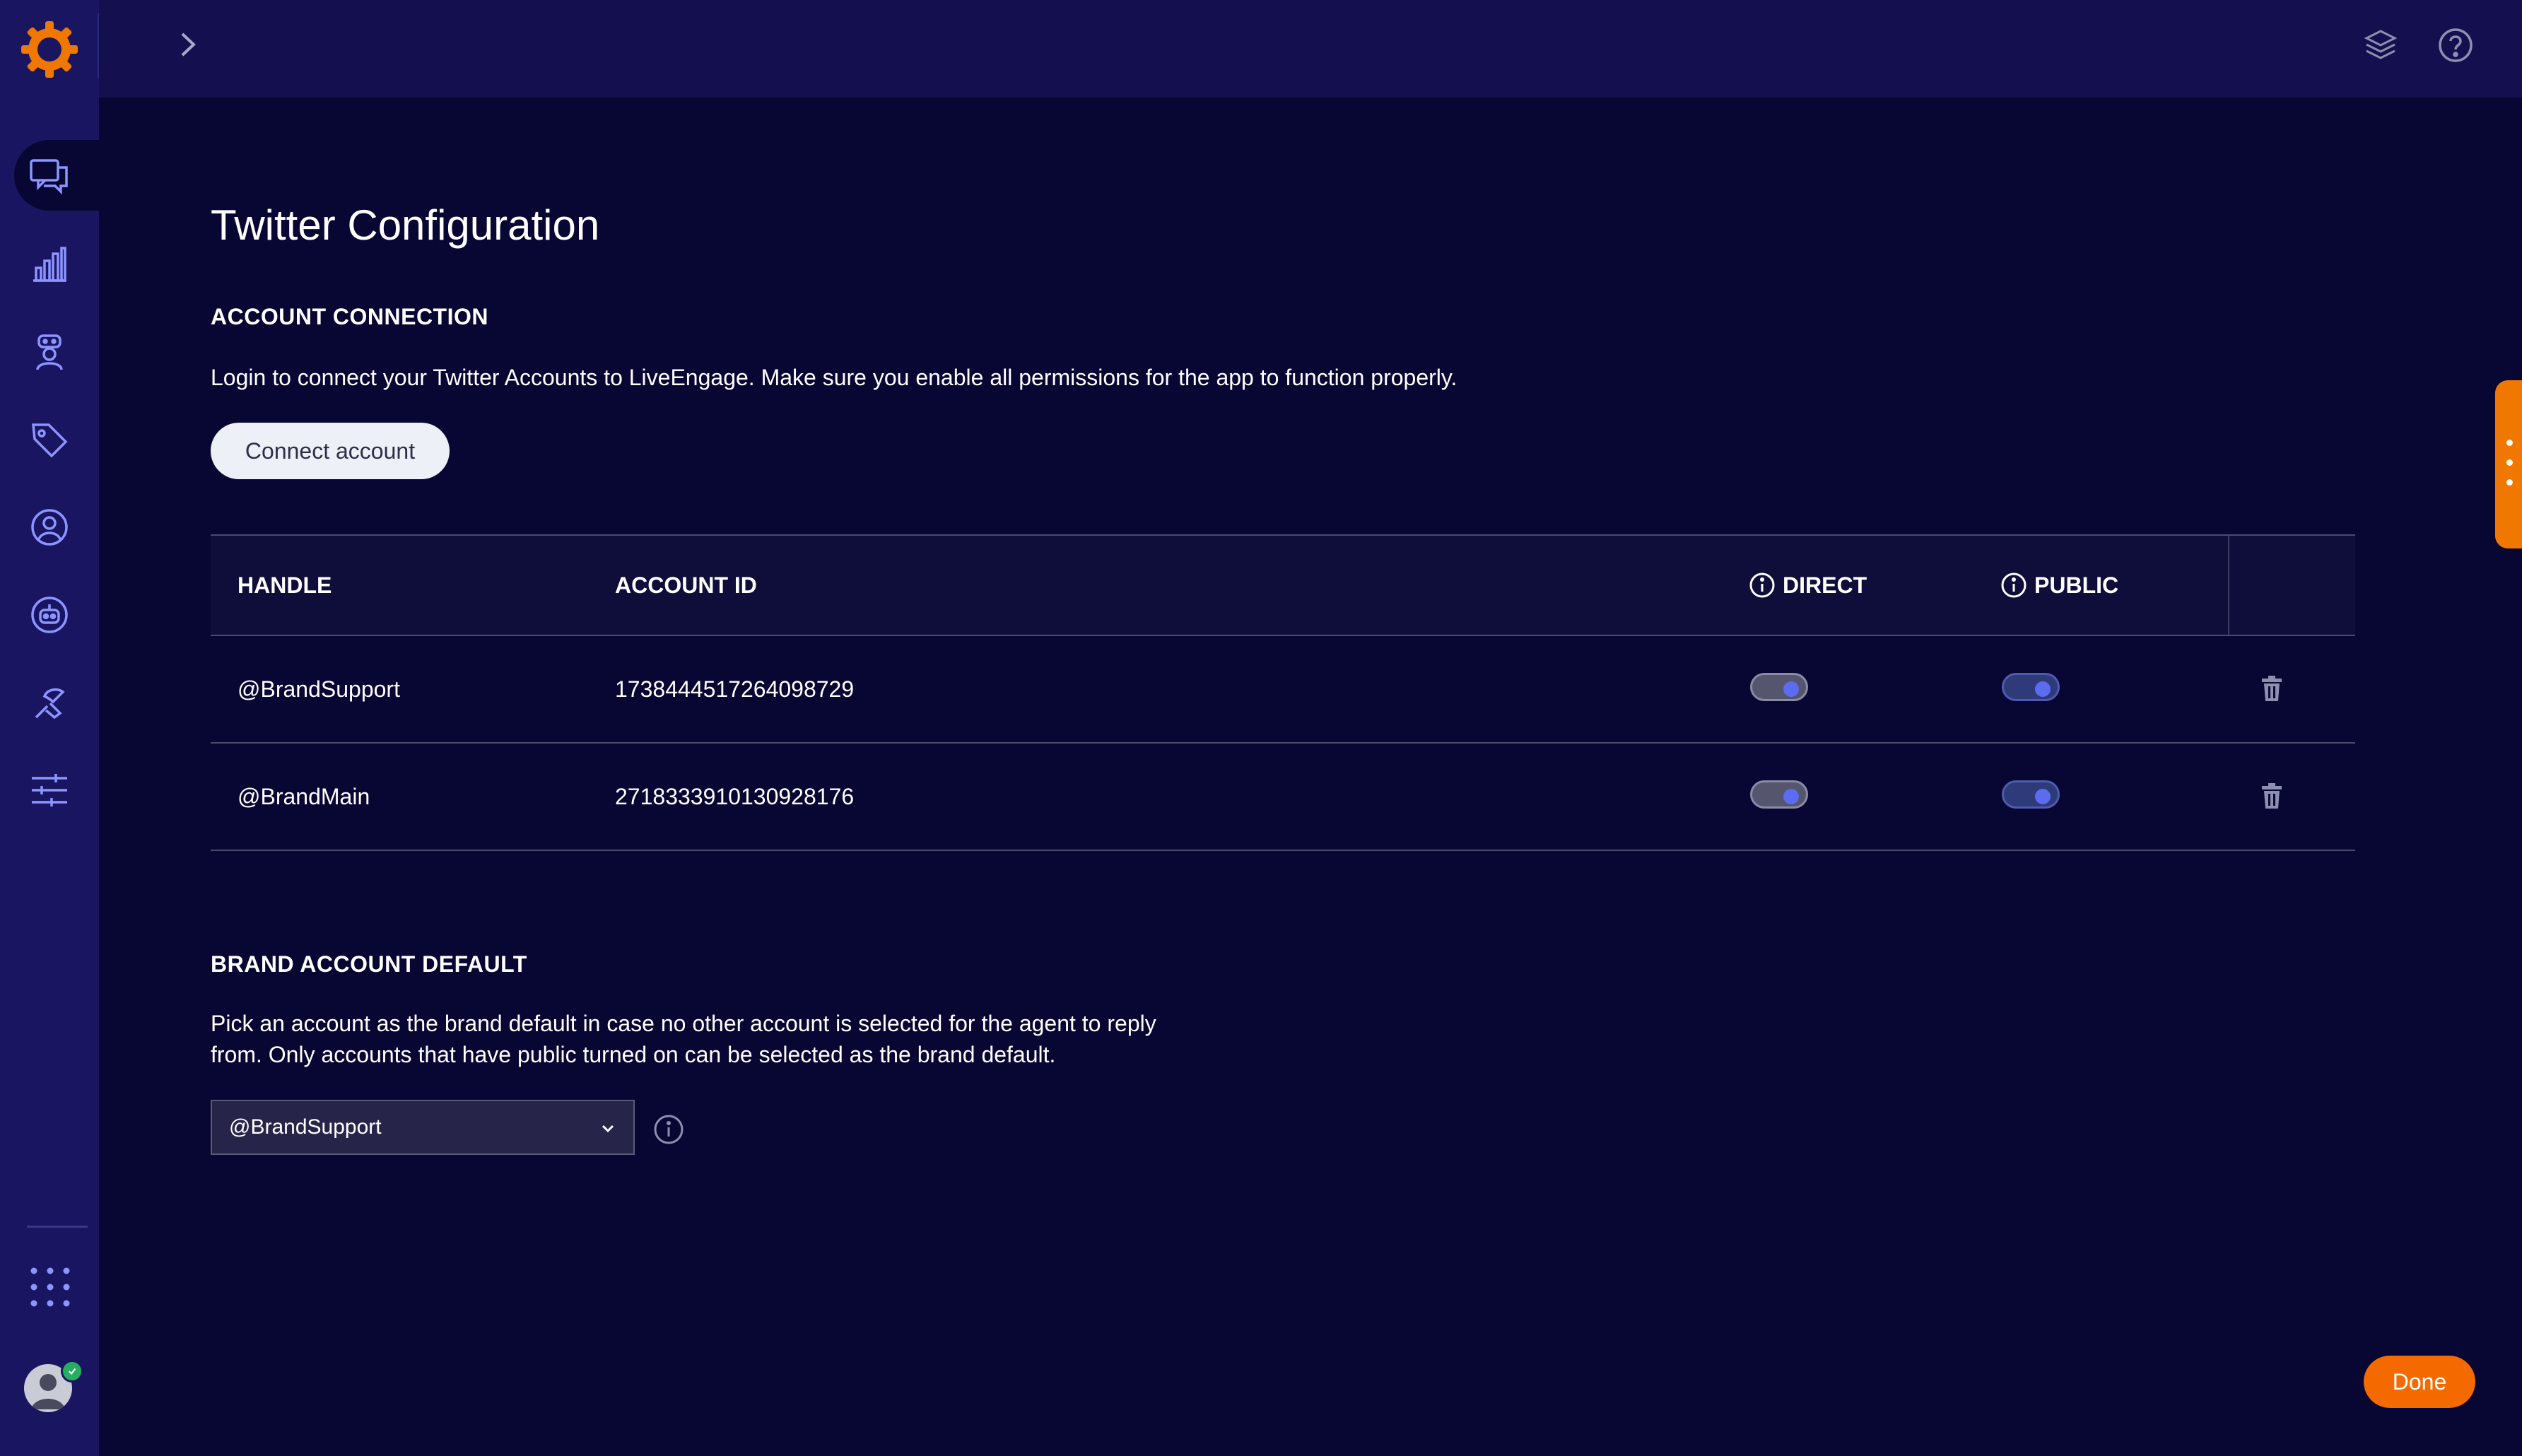 This screenshot has width=2522, height=1456. I want to click on handle-cell: @BrandSupport, so click(318, 689).